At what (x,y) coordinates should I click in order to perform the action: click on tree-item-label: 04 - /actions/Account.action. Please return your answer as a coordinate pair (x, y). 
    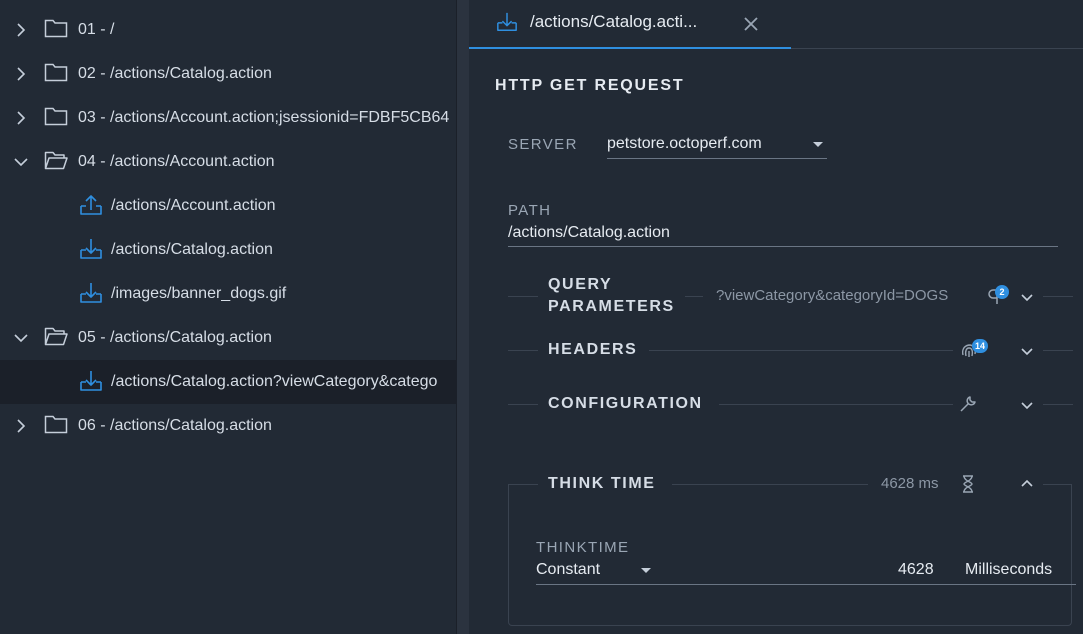
    Looking at the image, I should click on (176, 161).